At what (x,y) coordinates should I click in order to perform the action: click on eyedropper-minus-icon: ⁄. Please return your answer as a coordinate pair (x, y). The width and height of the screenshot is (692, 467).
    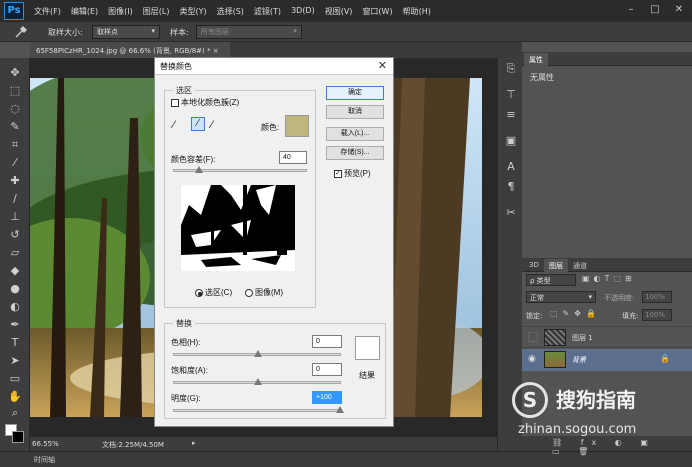
    Looking at the image, I should click on (217, 125).